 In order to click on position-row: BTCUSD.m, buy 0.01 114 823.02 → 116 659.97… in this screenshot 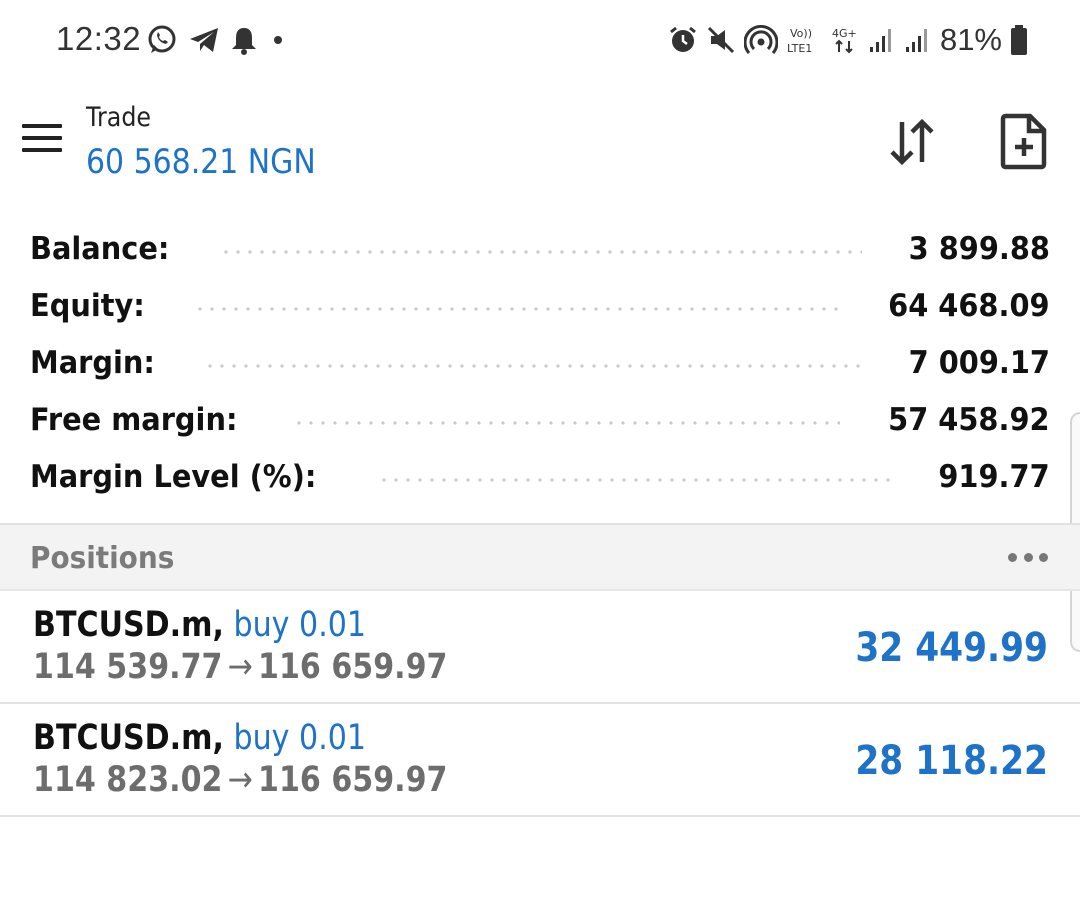, I will do `click(540, 760)`.